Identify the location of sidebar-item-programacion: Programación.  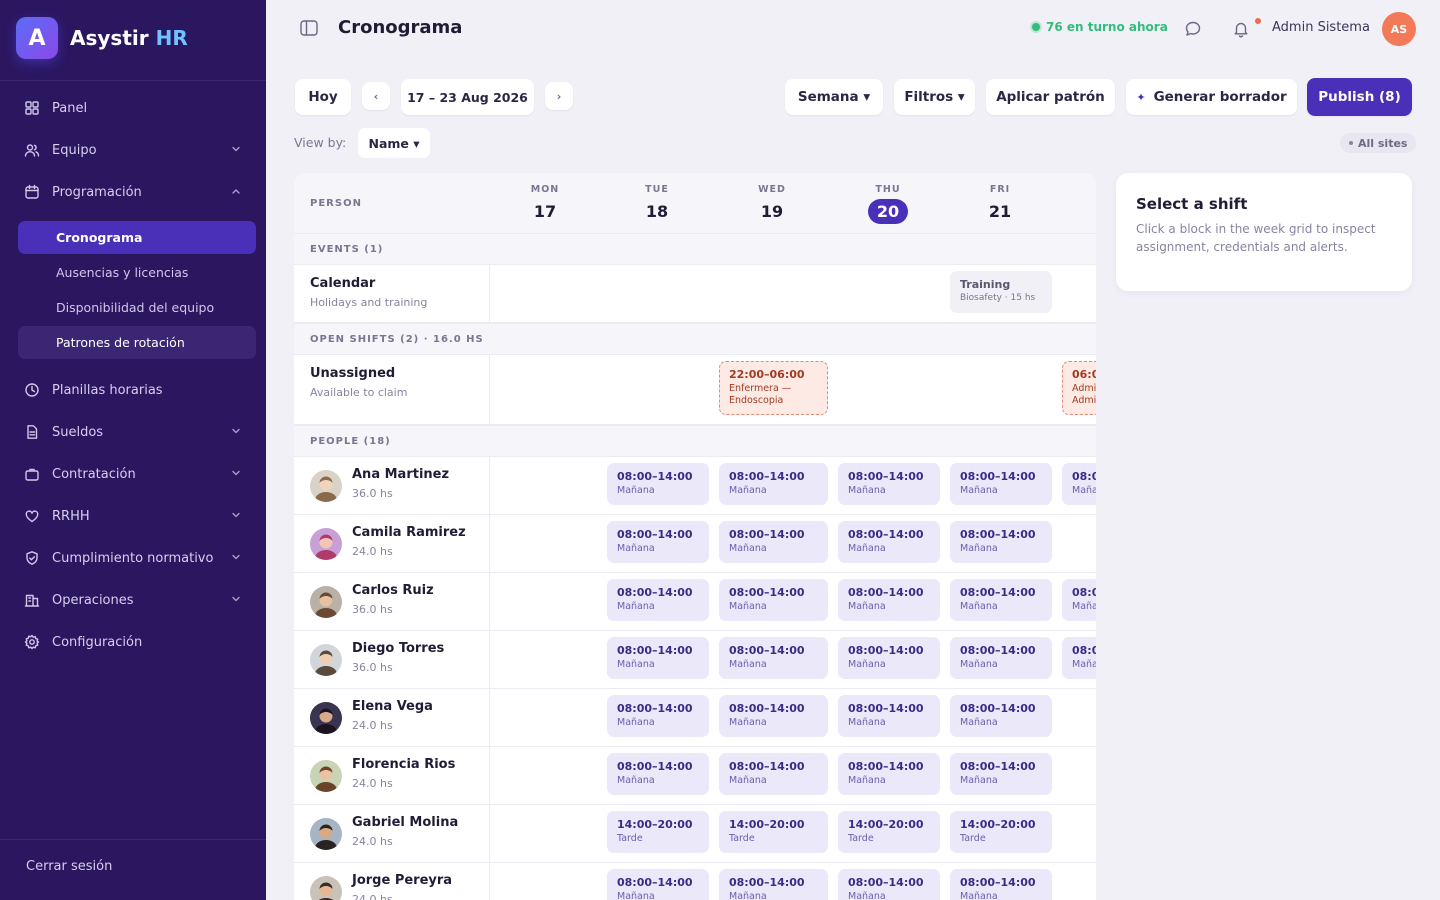
(133, 192).